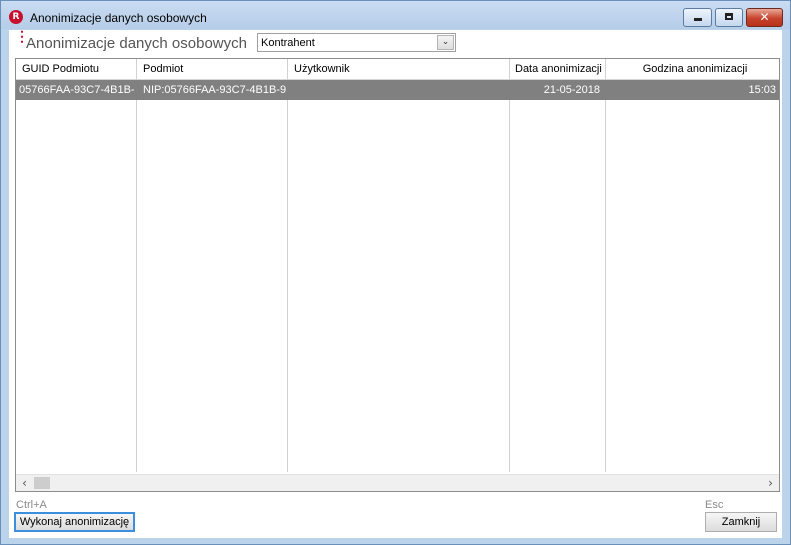  Describe the element at coordinates (445, 42) in the screenshot. I see `chevron-down-icon: ⌄` at that location.